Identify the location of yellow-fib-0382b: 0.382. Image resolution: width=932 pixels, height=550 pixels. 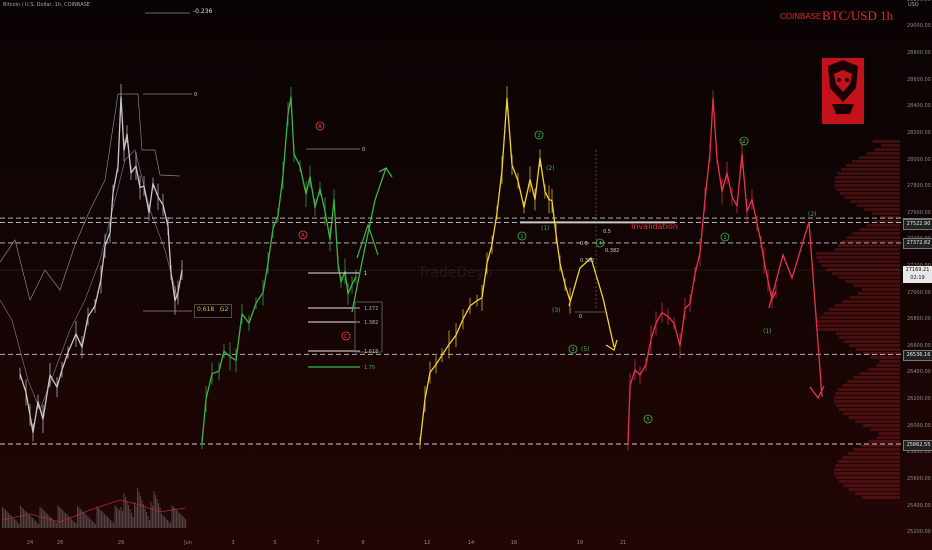
(587, 261).